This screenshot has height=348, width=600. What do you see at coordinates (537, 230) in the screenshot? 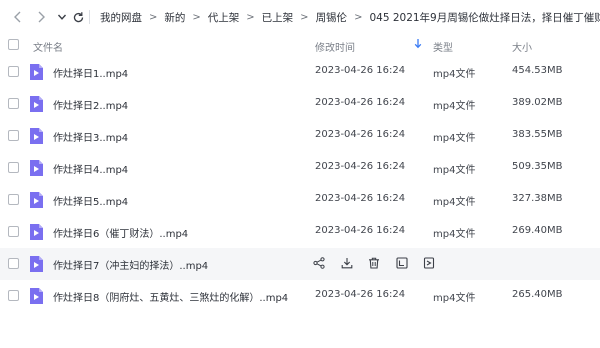
I see `file-size: 269.40MB` at bounding box center [537, 230].